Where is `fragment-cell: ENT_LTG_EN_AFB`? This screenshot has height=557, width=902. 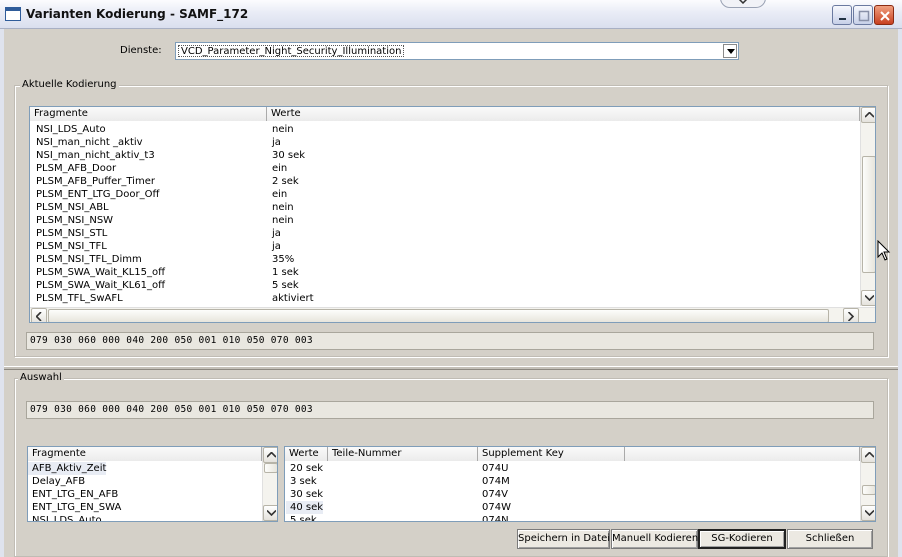
fragment-cell: ENT_LTG_EN_AFB is located at coordinates (75, 494).